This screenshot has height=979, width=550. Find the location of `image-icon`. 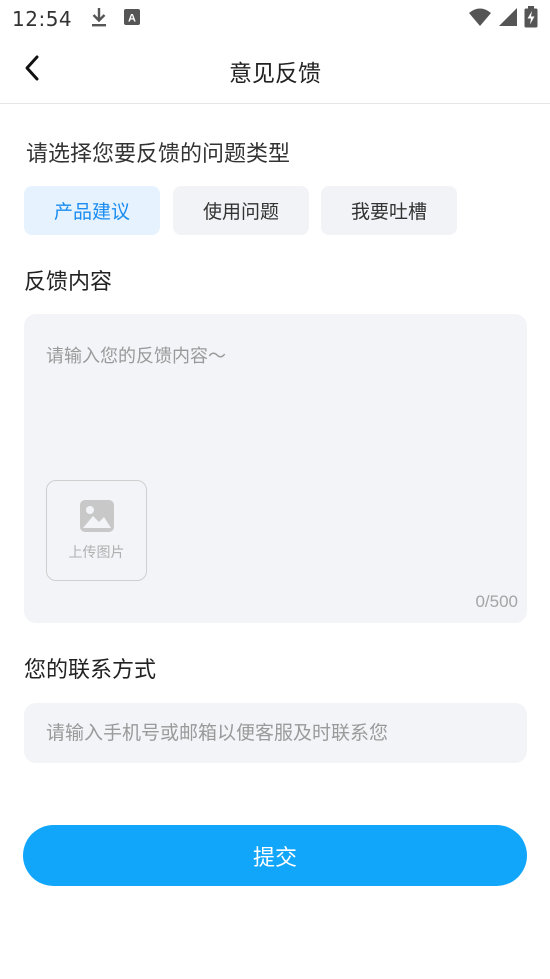

image-icon is located at coordinates (96, 517).